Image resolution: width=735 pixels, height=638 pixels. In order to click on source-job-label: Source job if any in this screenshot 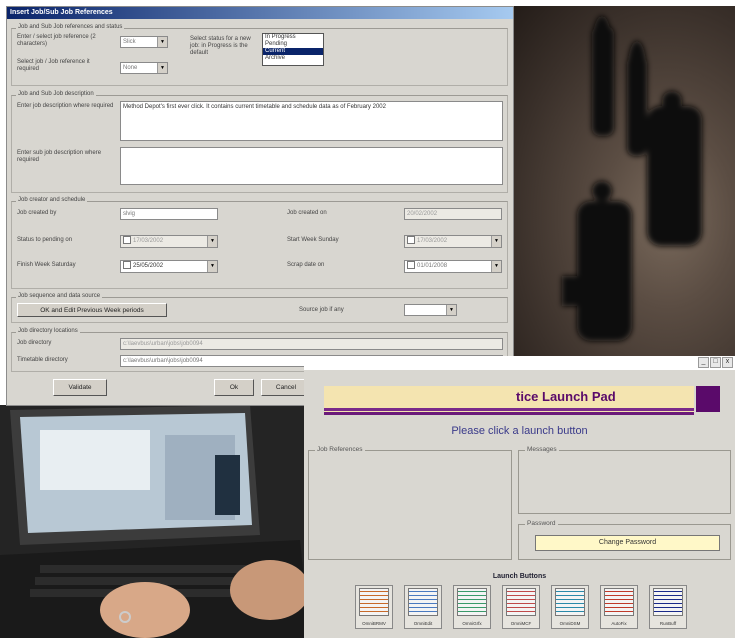, I will do `click(321, 310)`.